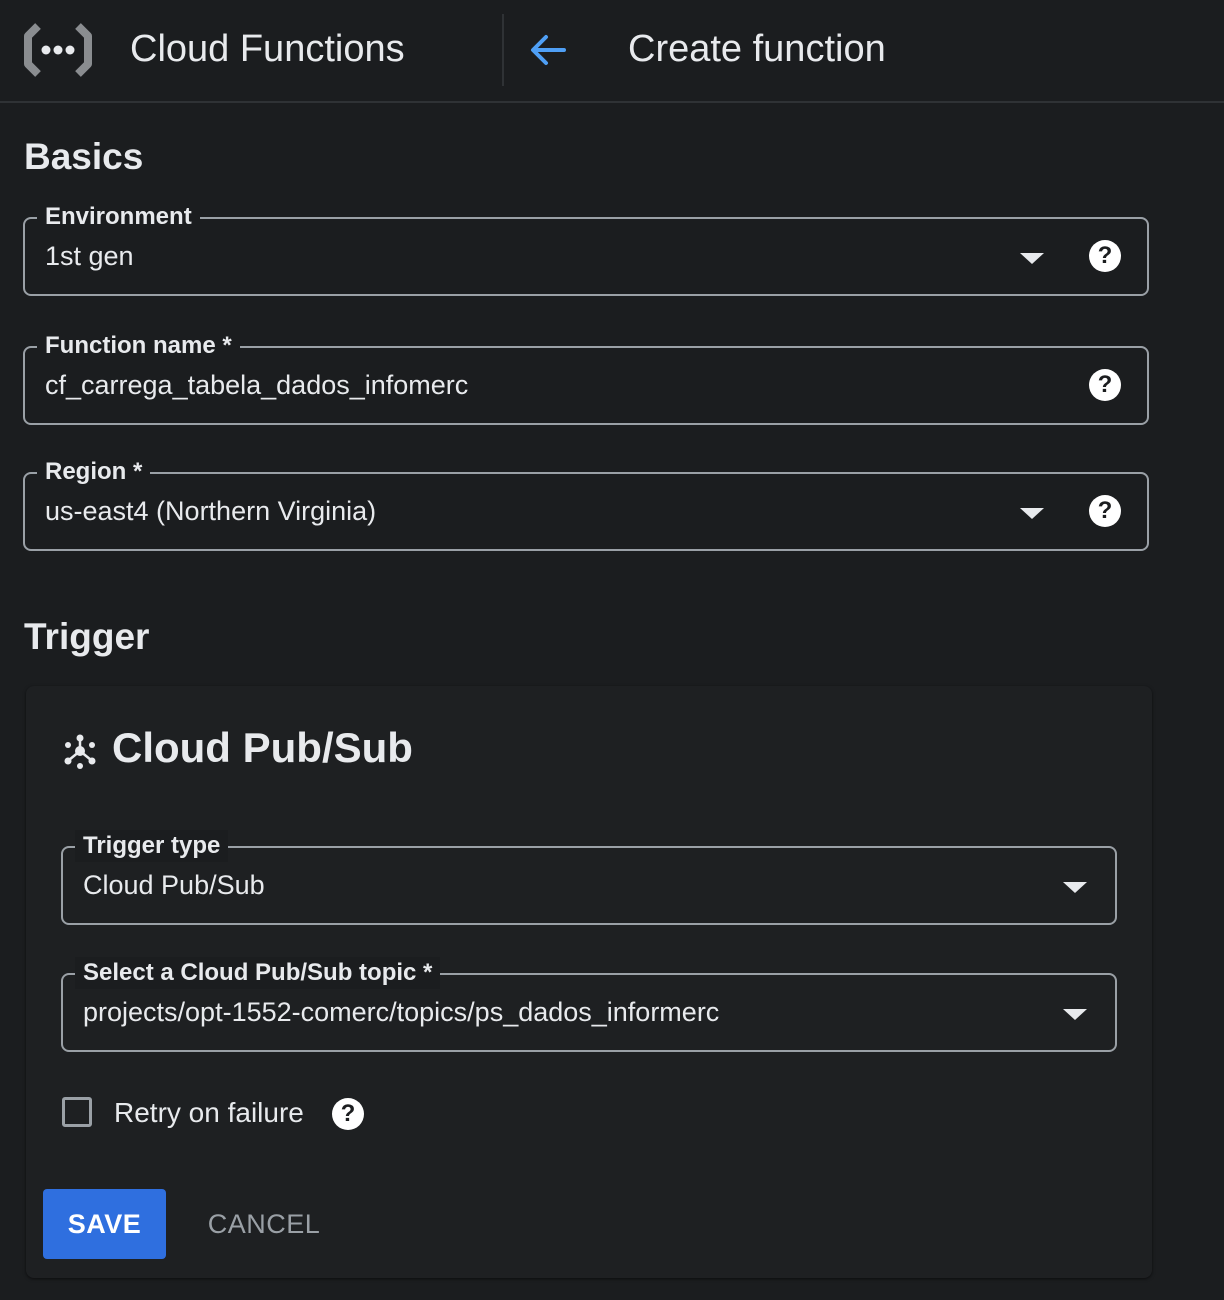 This screenshot has height=1300, width=1224. I want to click on trigger-card-title: Cloud Pub/Sub, so click(262, 747).